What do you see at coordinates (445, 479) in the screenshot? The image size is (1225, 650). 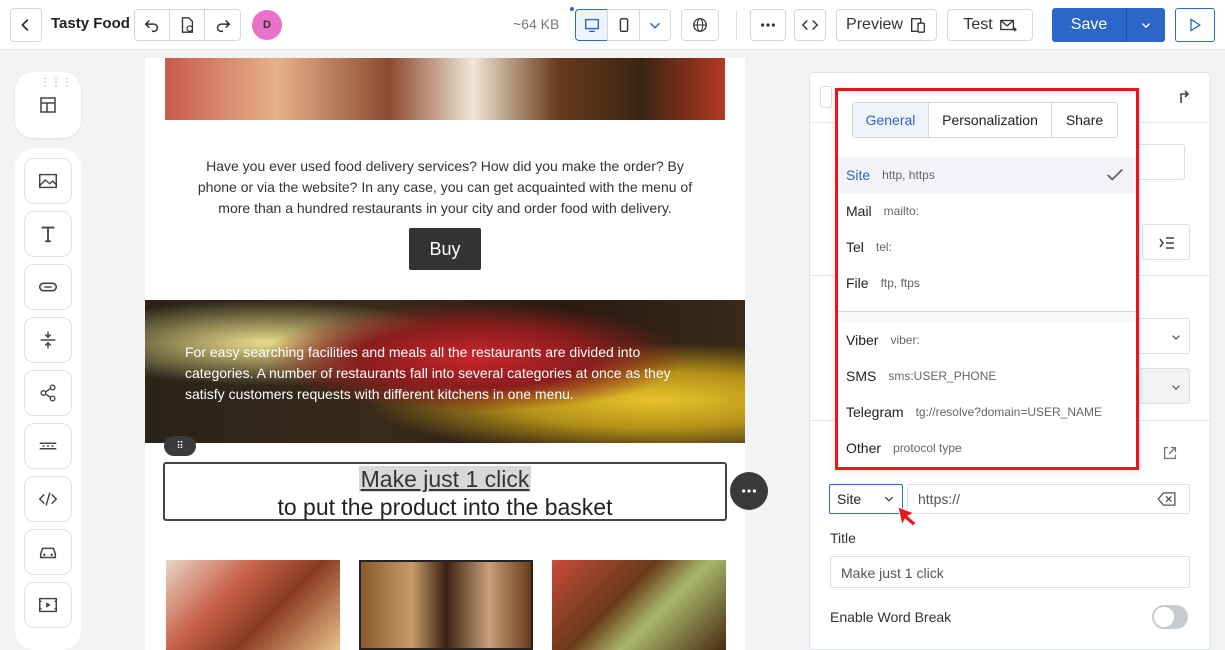 I see `selected-link-text: Make just 1 click` at bounding box center [445, 479].